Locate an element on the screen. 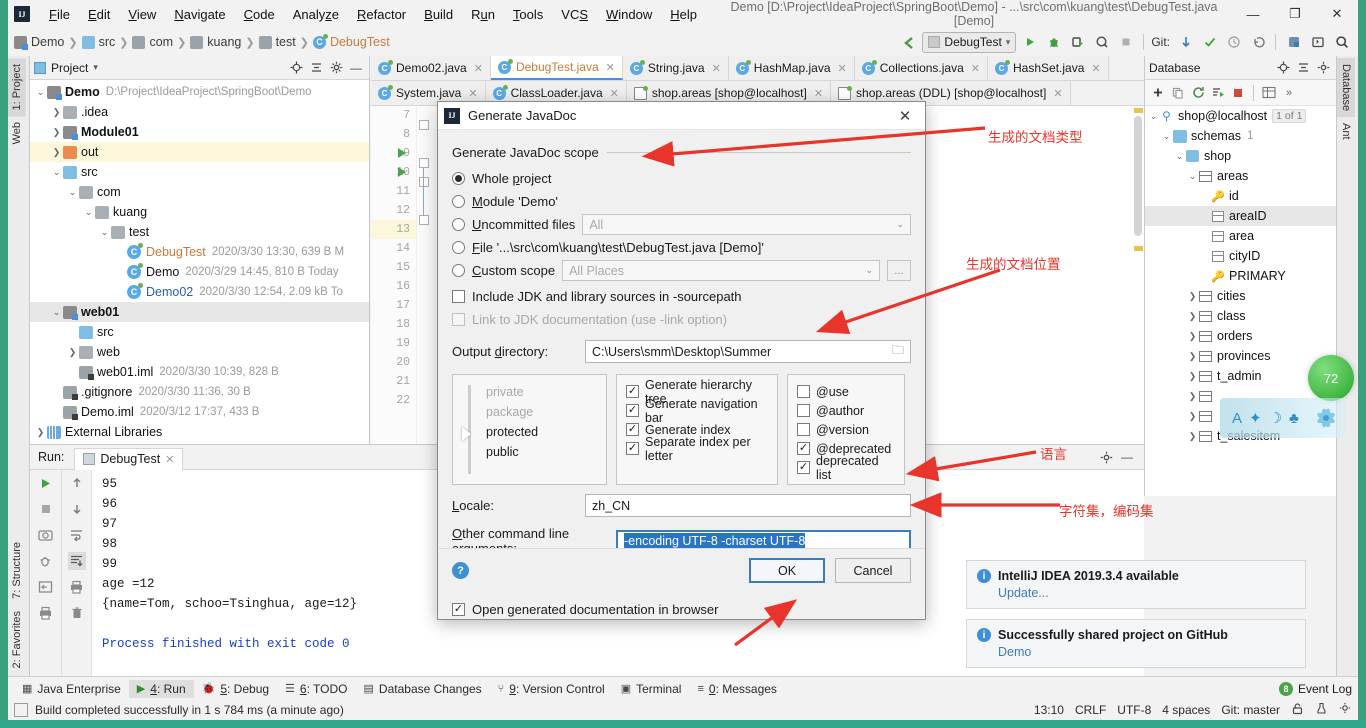  tool-window-button-databasechanges: ▤ Database Changes is located at coordinates (423, 689).